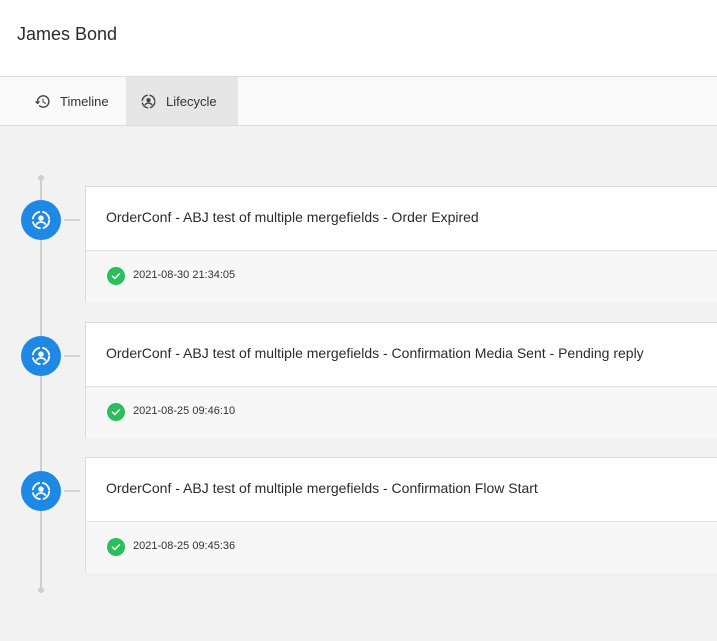  I want to click on tab-lifecycle-label: Lifecycle, so click(191, 101).